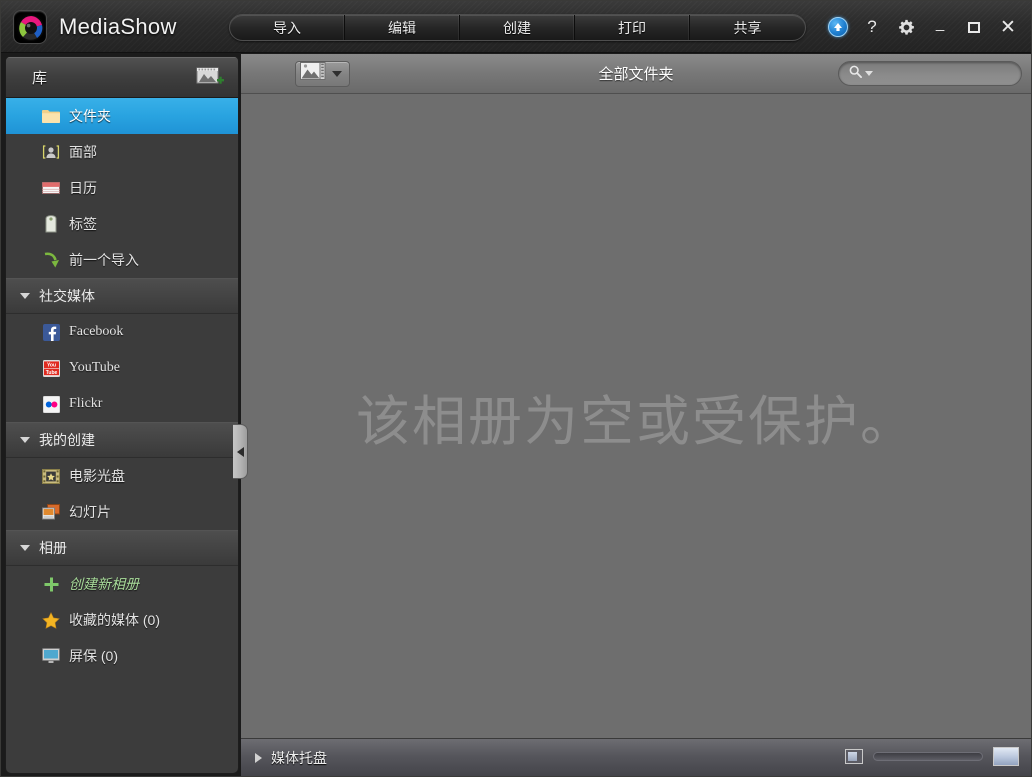  I want to click on upgrade-button, so click(838, 27).